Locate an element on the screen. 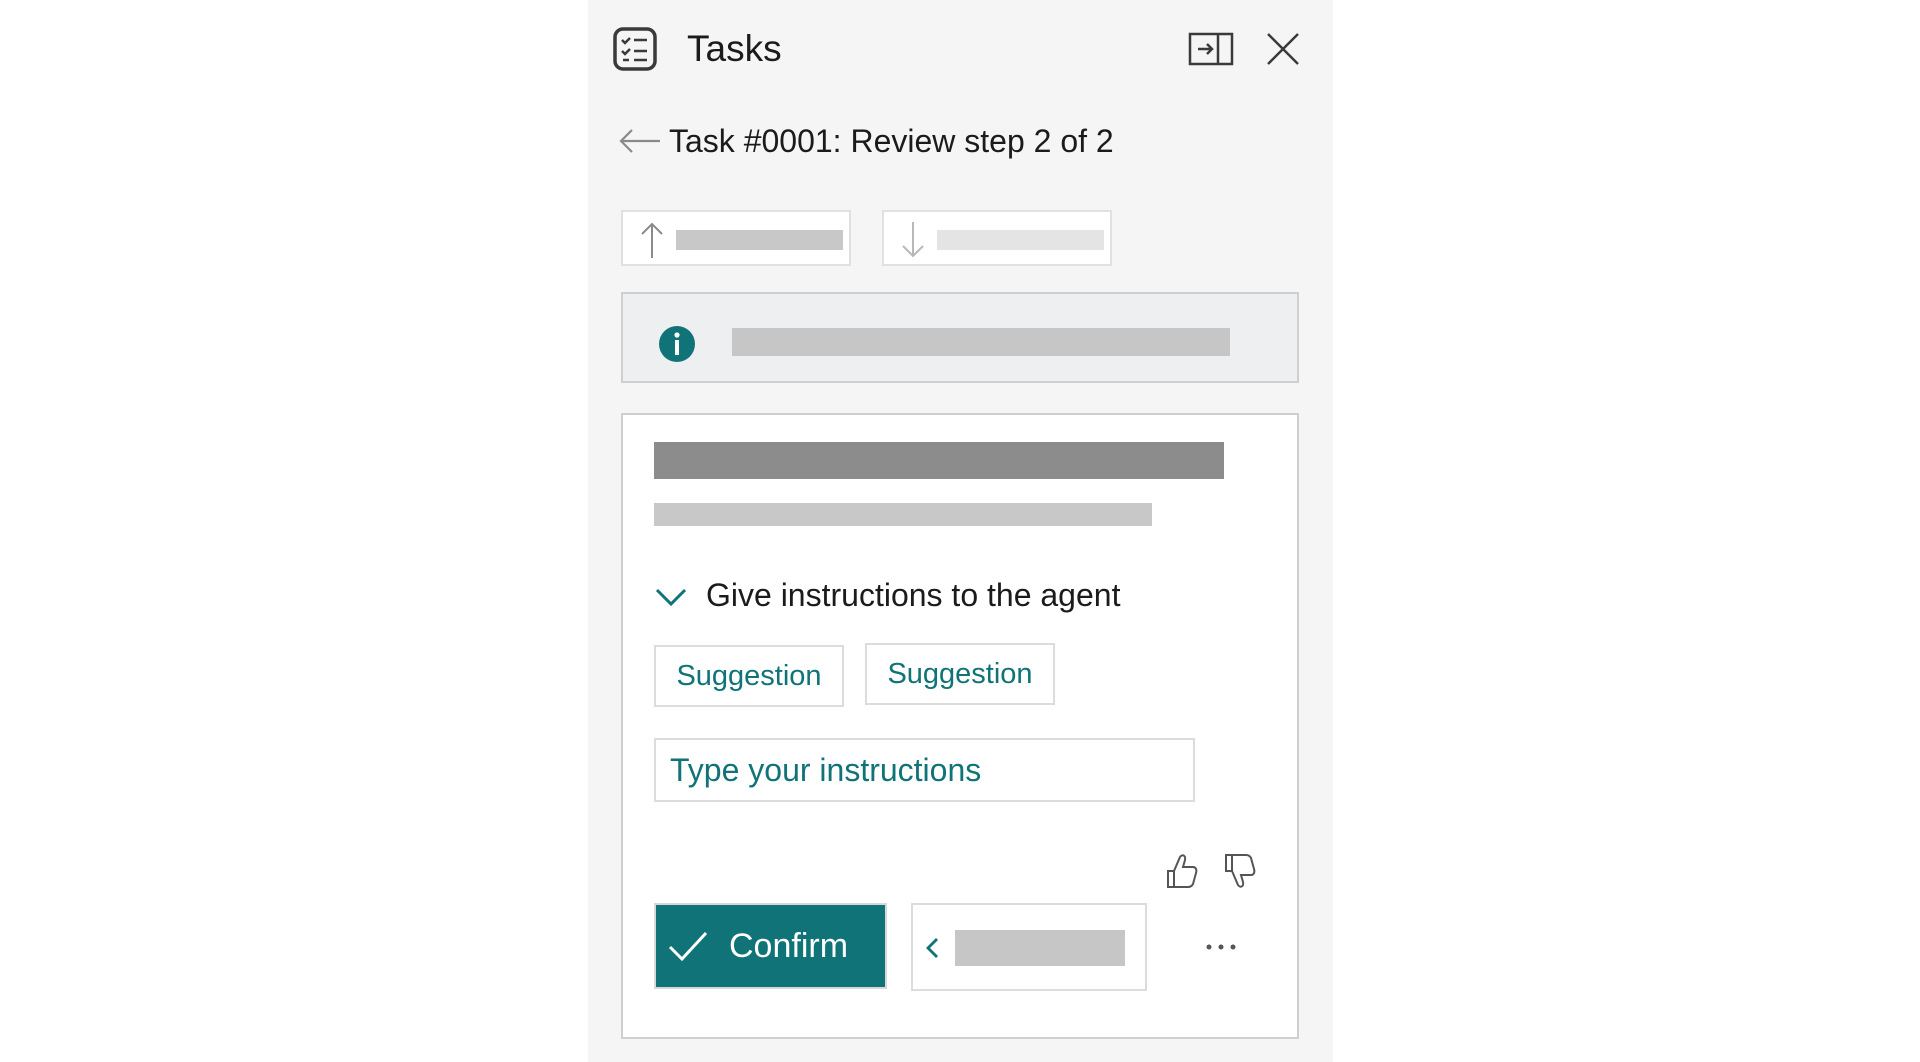 The image size is (1920, 1062). previous-step-button is located at coordinates (736, 238).